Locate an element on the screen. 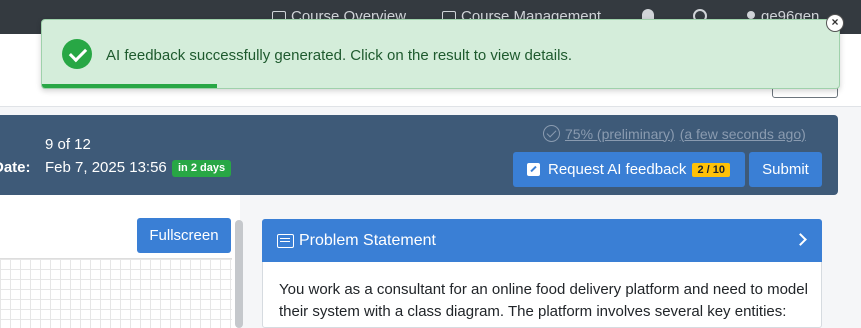  request-ai-feedback-button: Request AI feedback 2 / 10 is located at coordinates (629, 169).